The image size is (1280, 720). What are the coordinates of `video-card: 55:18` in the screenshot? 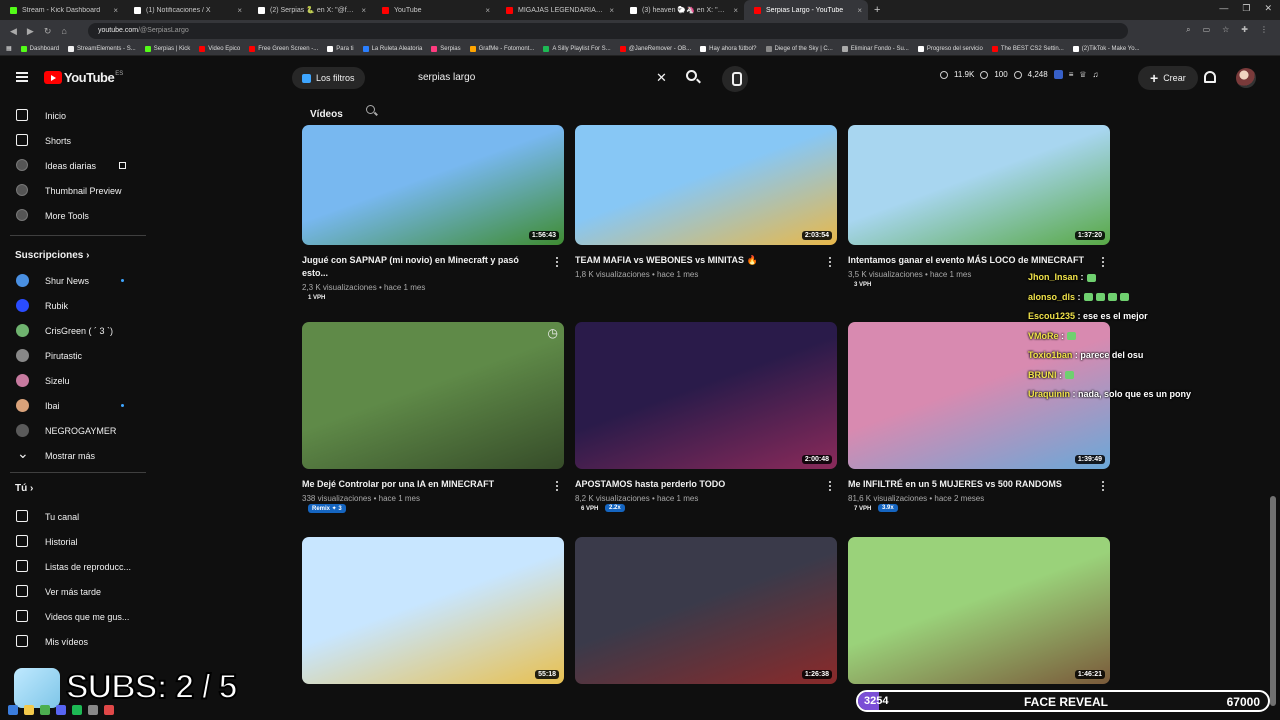 It's located at (433, 628).